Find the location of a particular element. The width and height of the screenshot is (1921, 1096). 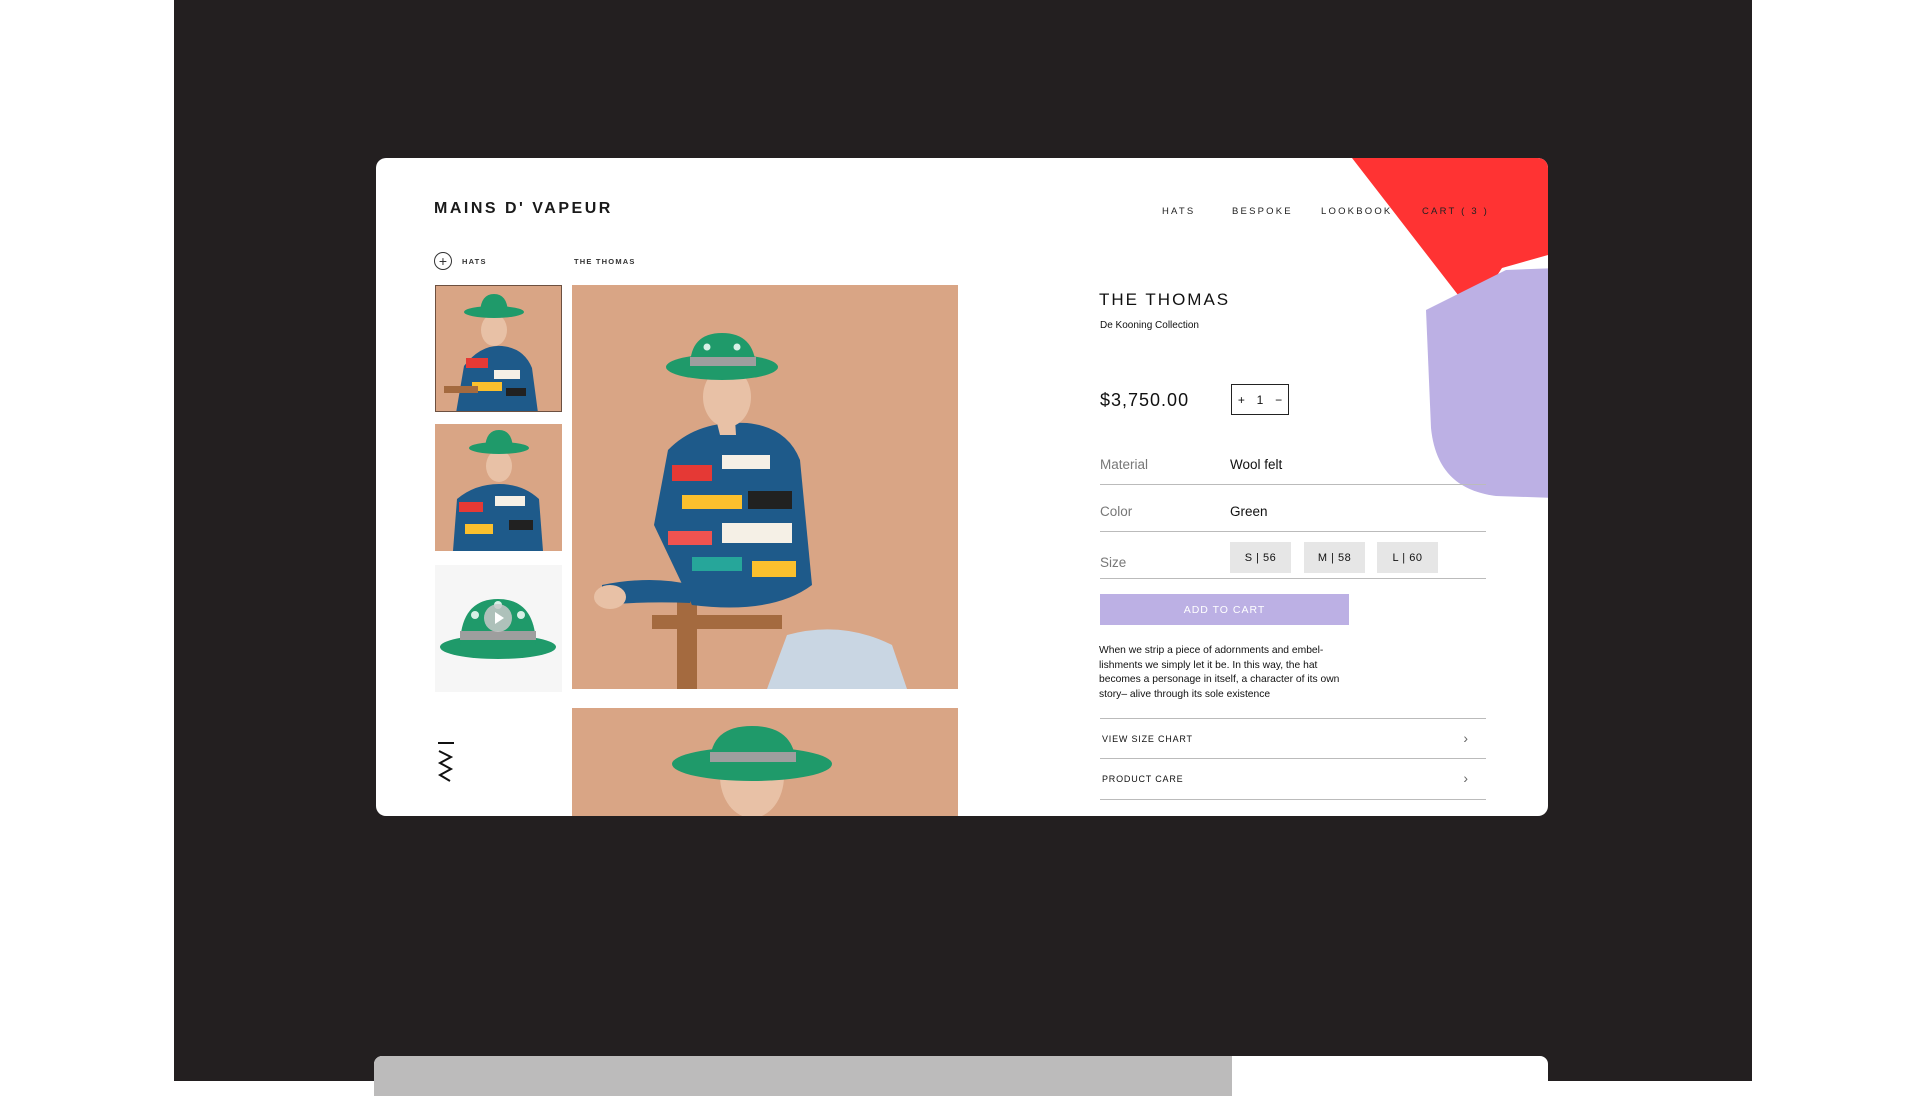

main-product-image is located at coordinates (765, 487).